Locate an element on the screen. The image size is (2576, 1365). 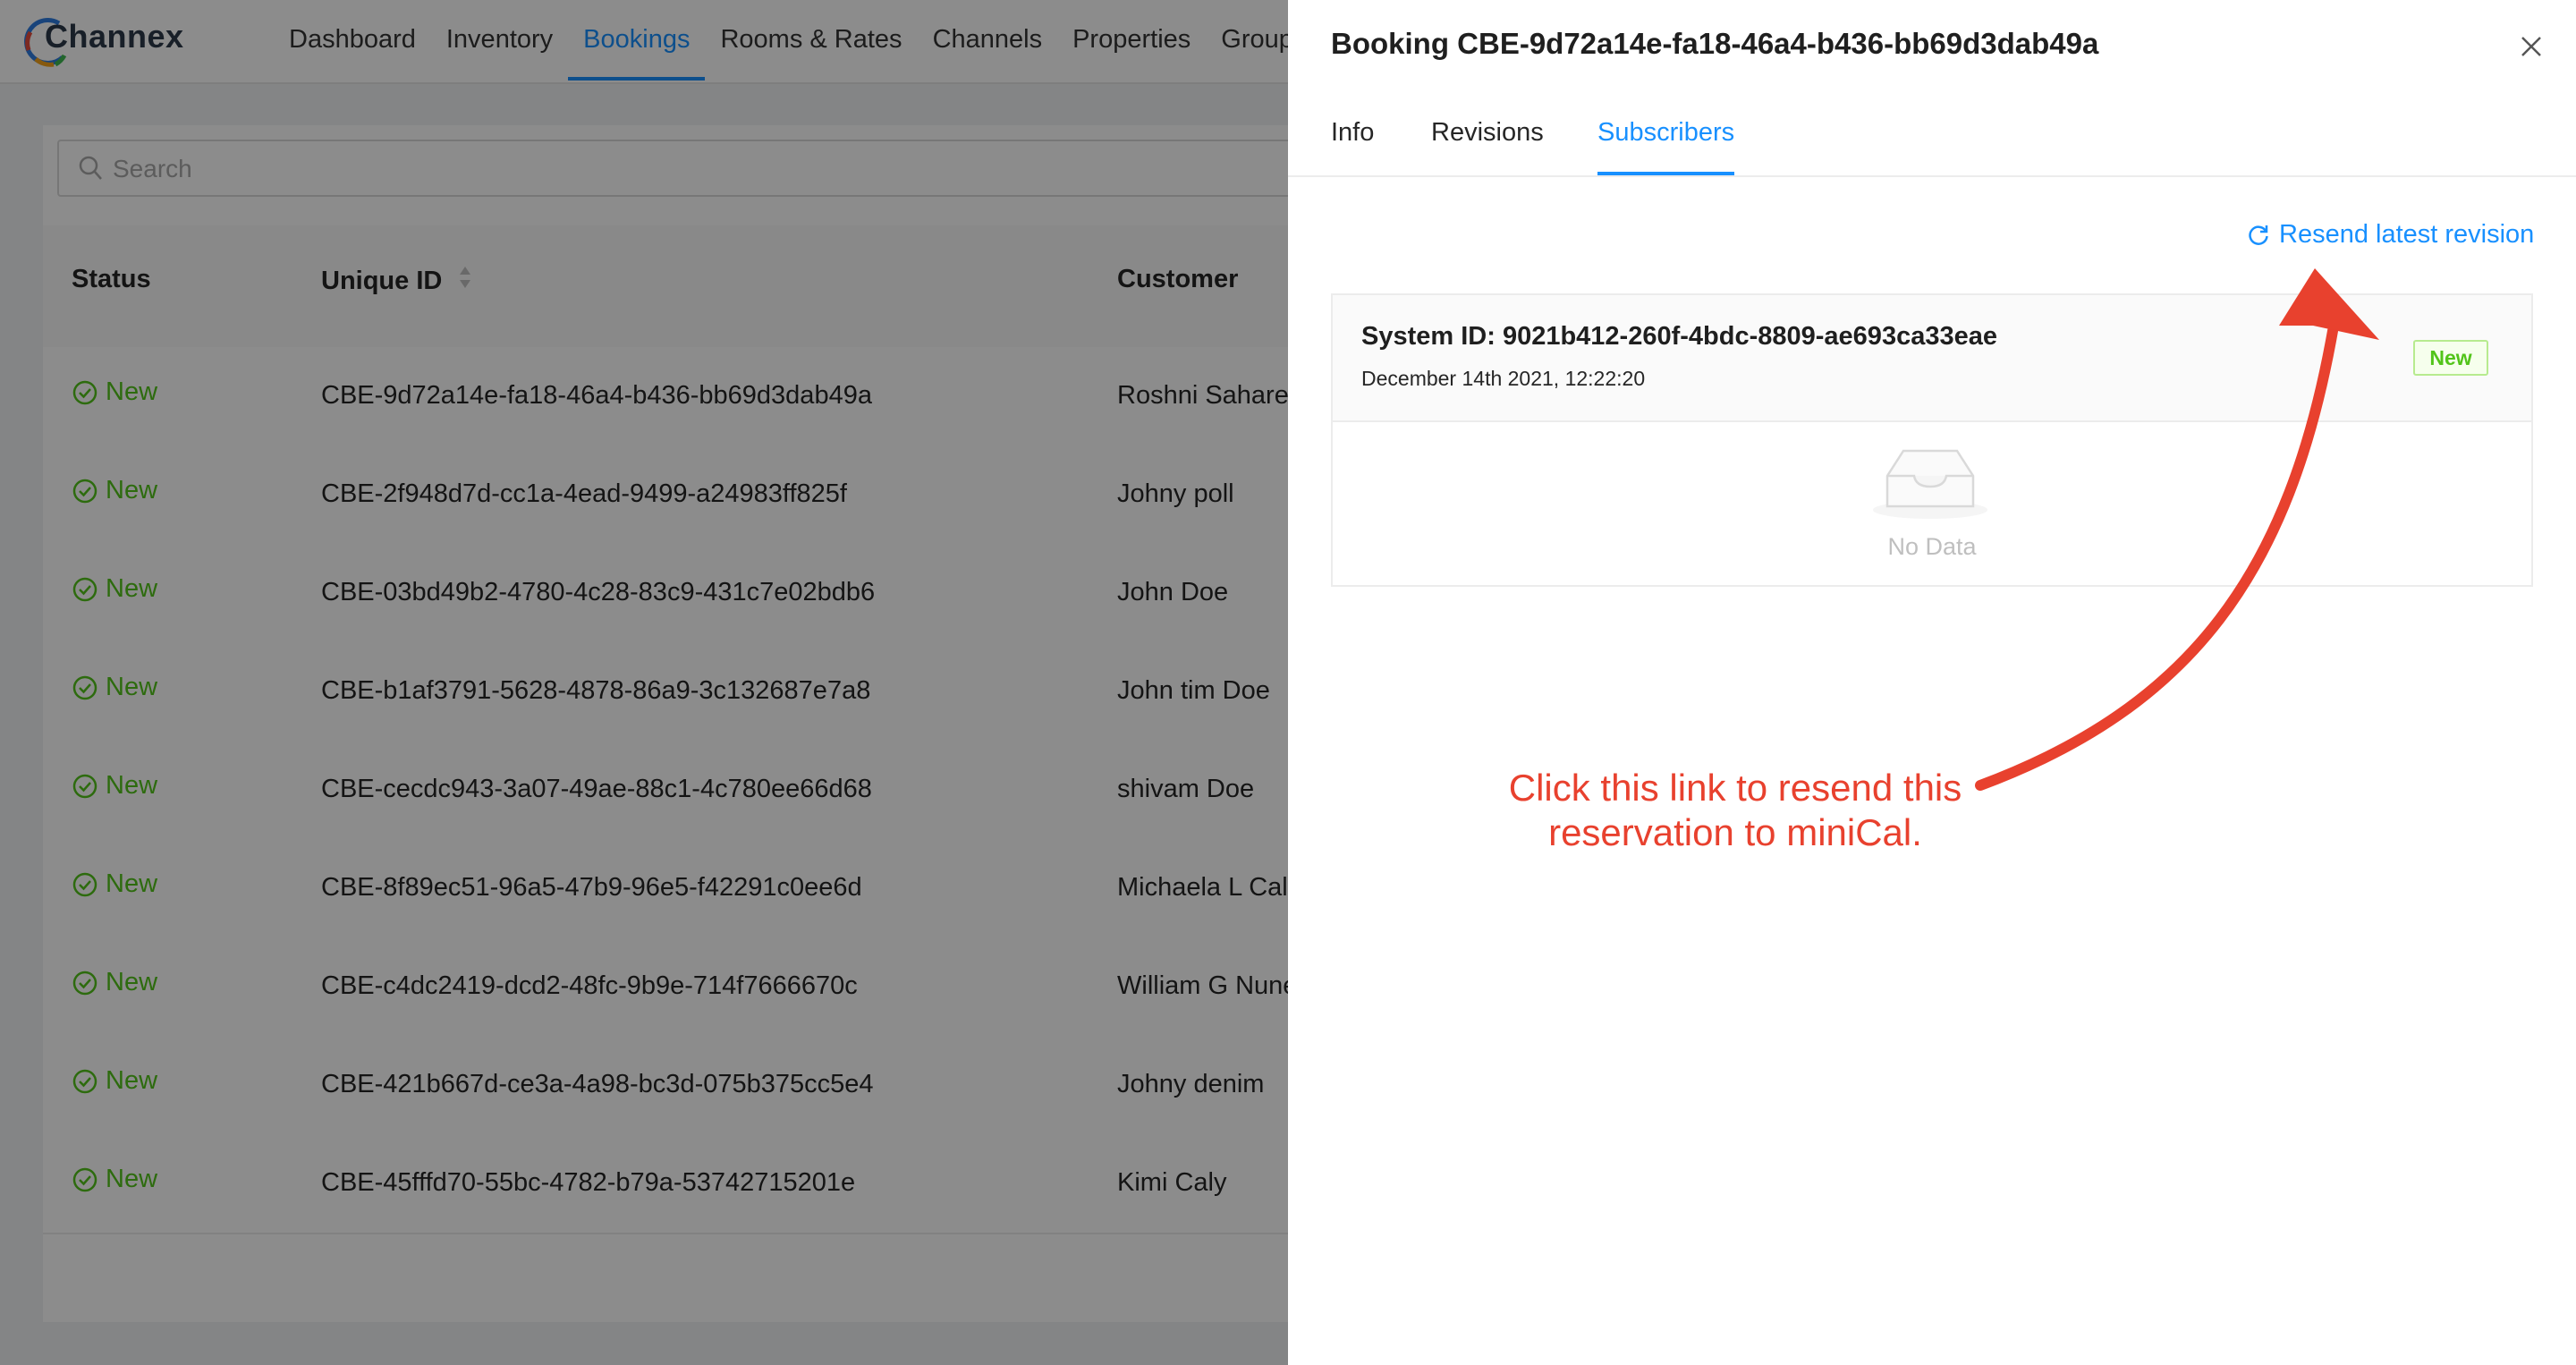
tab-revisions: Revisions is located at coordinates (1487, 146).